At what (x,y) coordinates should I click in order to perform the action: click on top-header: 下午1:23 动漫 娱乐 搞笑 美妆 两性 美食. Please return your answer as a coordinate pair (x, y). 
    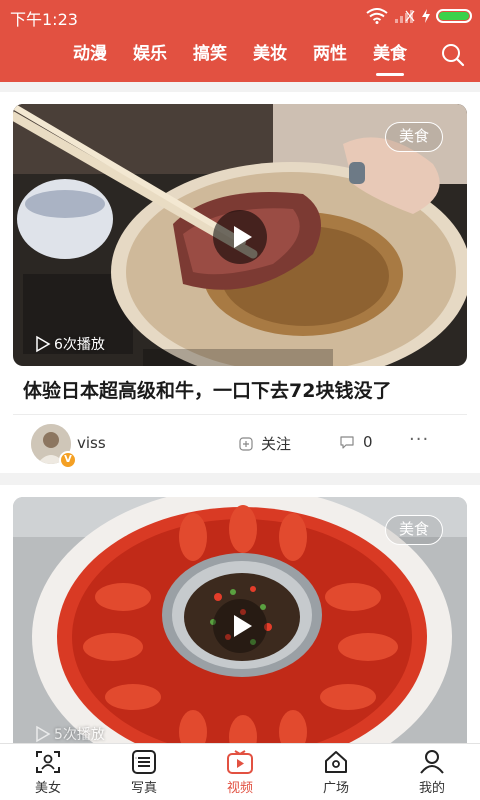
    Looking at the image, I should click on (240, 41).